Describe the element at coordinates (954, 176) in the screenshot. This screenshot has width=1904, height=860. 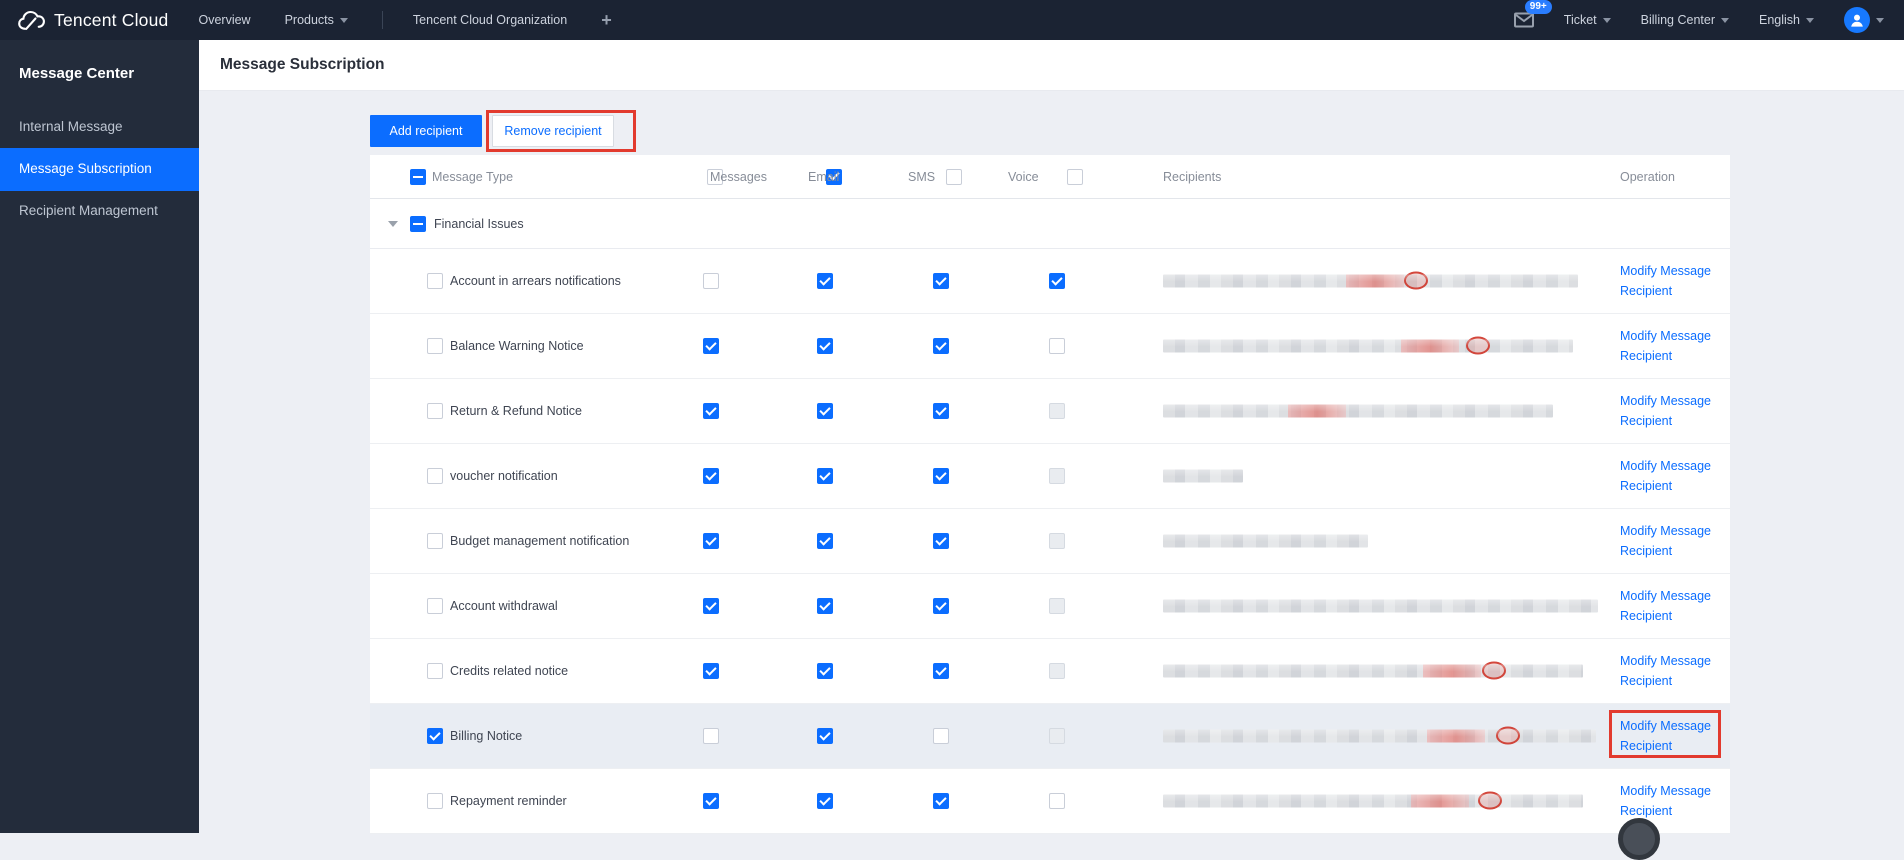
I see `sms-column-checkbox` at that location.